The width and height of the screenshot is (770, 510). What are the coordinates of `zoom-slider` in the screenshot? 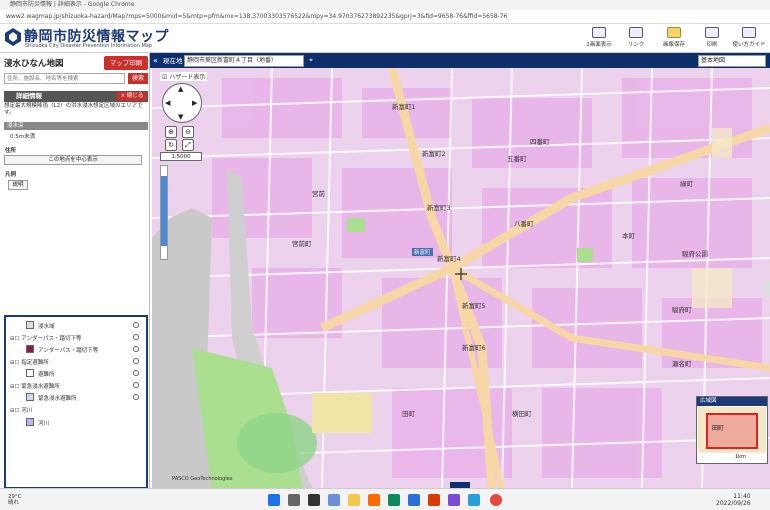 It's located at (164, 212).